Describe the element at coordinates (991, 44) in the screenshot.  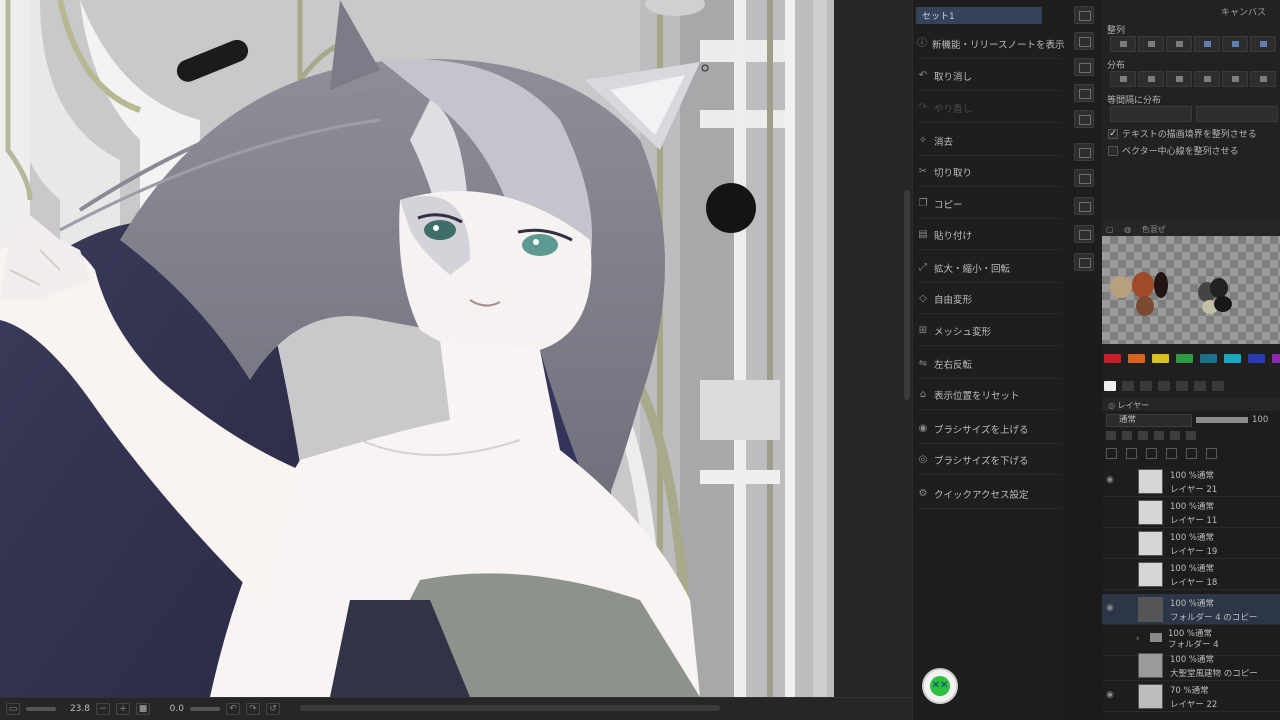
I see `menu-item-release-notes: ⓘ 新機能・リリースノートを表示` at that location.